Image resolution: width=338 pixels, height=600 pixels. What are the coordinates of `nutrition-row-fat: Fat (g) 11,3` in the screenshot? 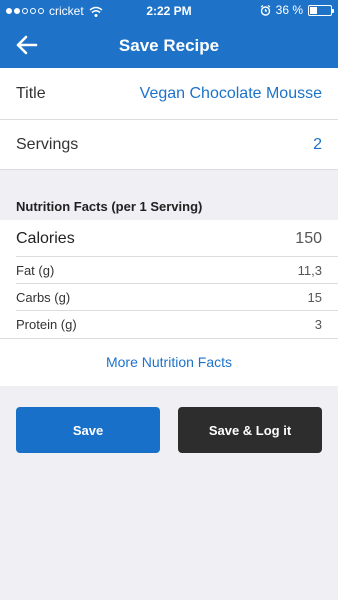 It's located at (169, 270).